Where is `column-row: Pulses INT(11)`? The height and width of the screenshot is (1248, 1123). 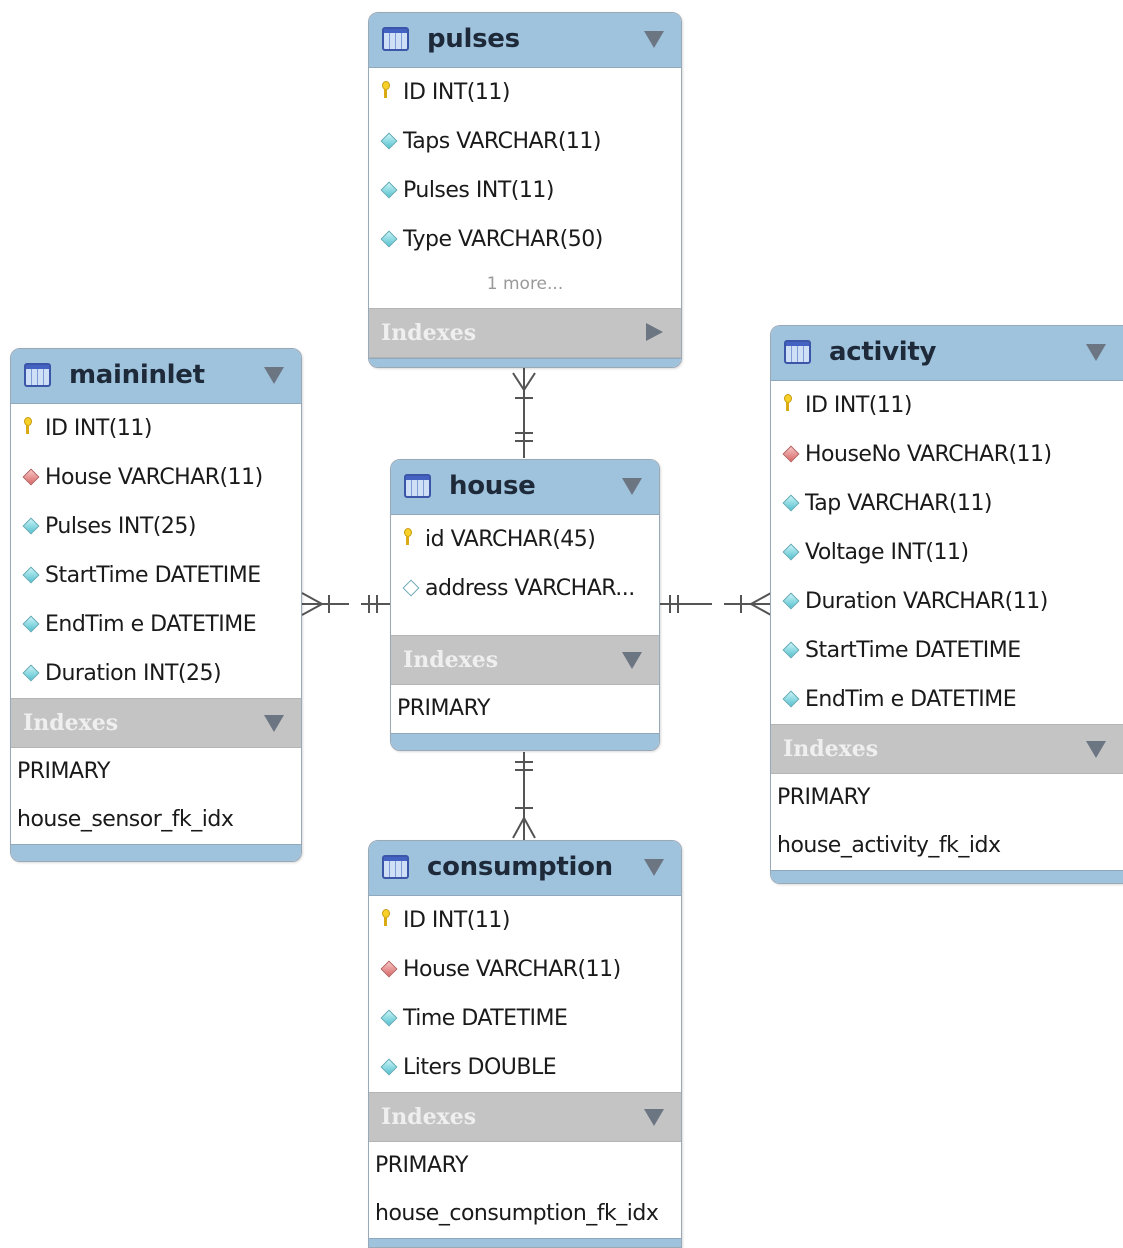 column-row: Pulses INT(11) is located at coordinates (525, 190).